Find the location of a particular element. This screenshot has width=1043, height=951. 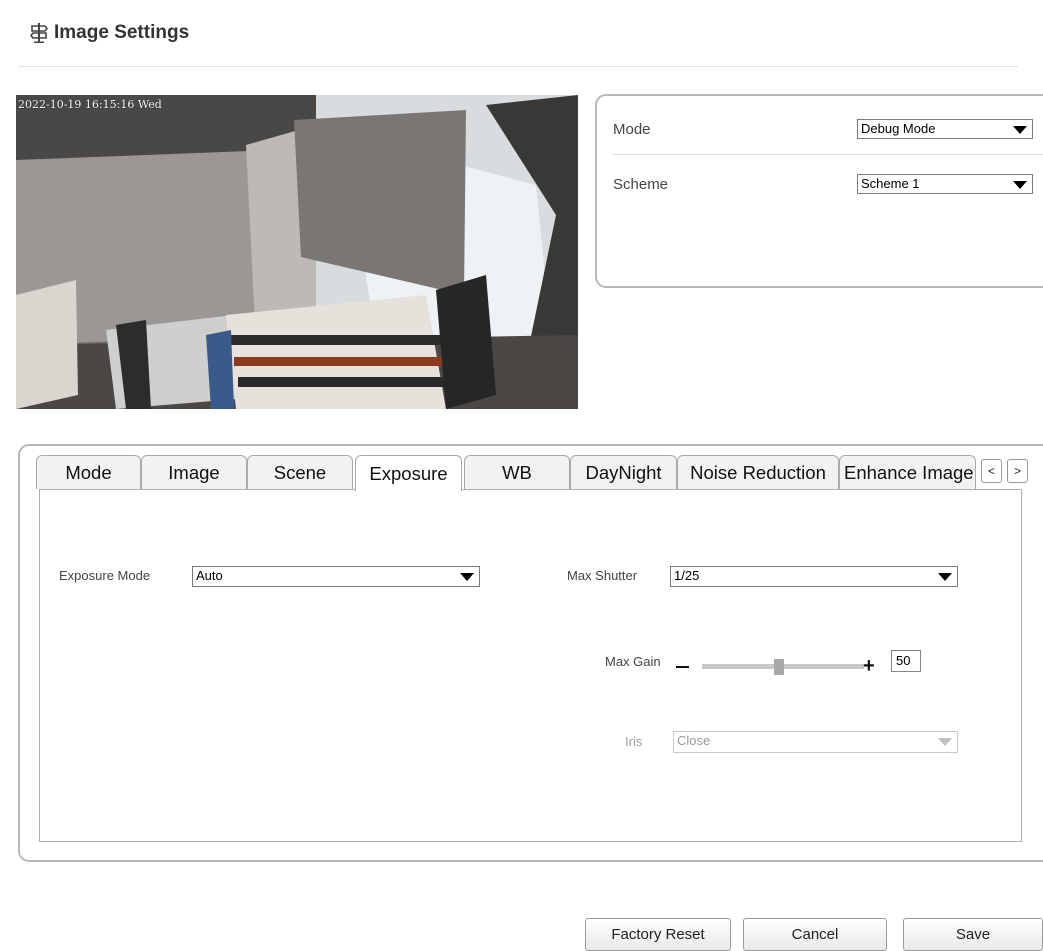

osd-timestamp: 2022-10-19 16:15:16 Wed is located at coordinates (90, 104).